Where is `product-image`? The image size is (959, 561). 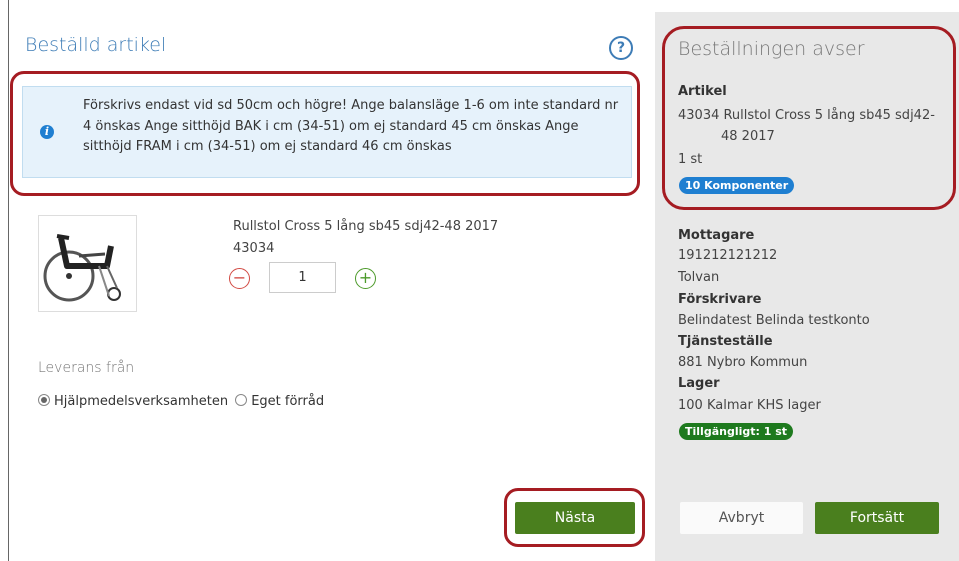
product-image is located at coordinates (87, 263).